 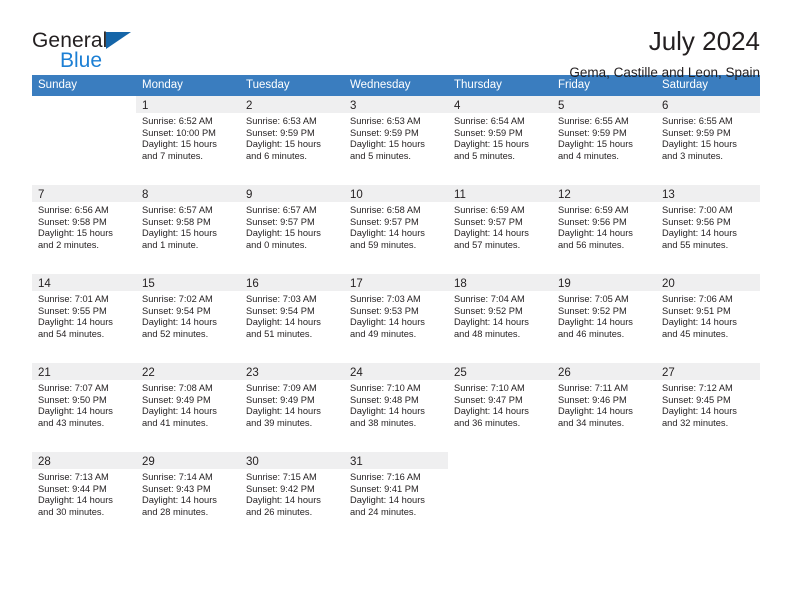 I want to click on day-detail-line: Sunset: 9:50 PM, so click(x=72, y=399).